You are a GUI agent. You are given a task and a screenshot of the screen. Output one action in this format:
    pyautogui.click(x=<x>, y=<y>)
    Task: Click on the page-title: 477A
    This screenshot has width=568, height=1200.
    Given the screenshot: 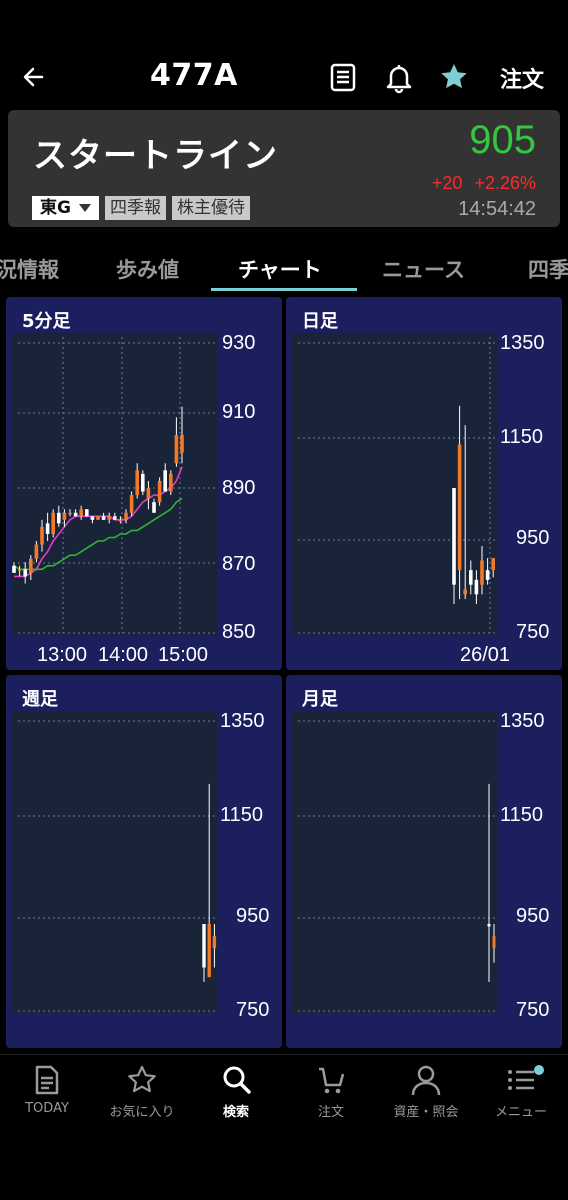 What is the action you would take?
    pyautogui.click(x=194, y=75)
    